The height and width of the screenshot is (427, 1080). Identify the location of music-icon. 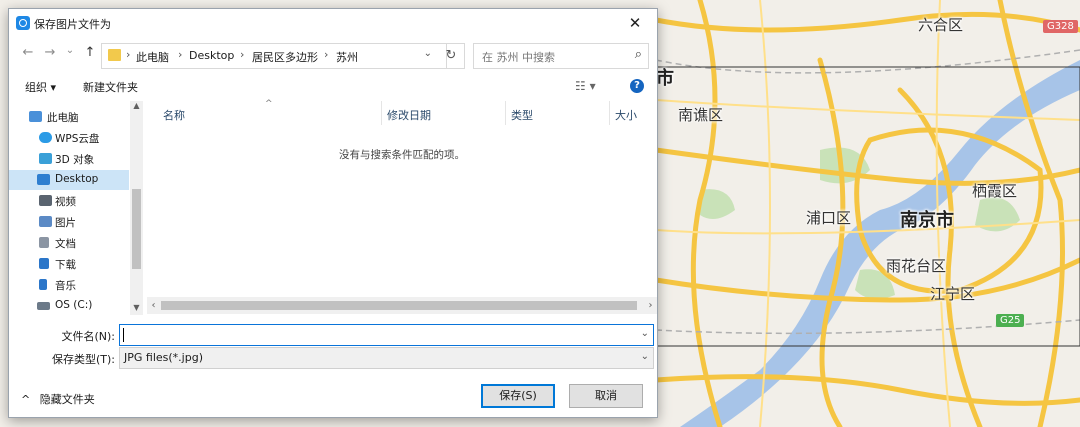
(43, 284).